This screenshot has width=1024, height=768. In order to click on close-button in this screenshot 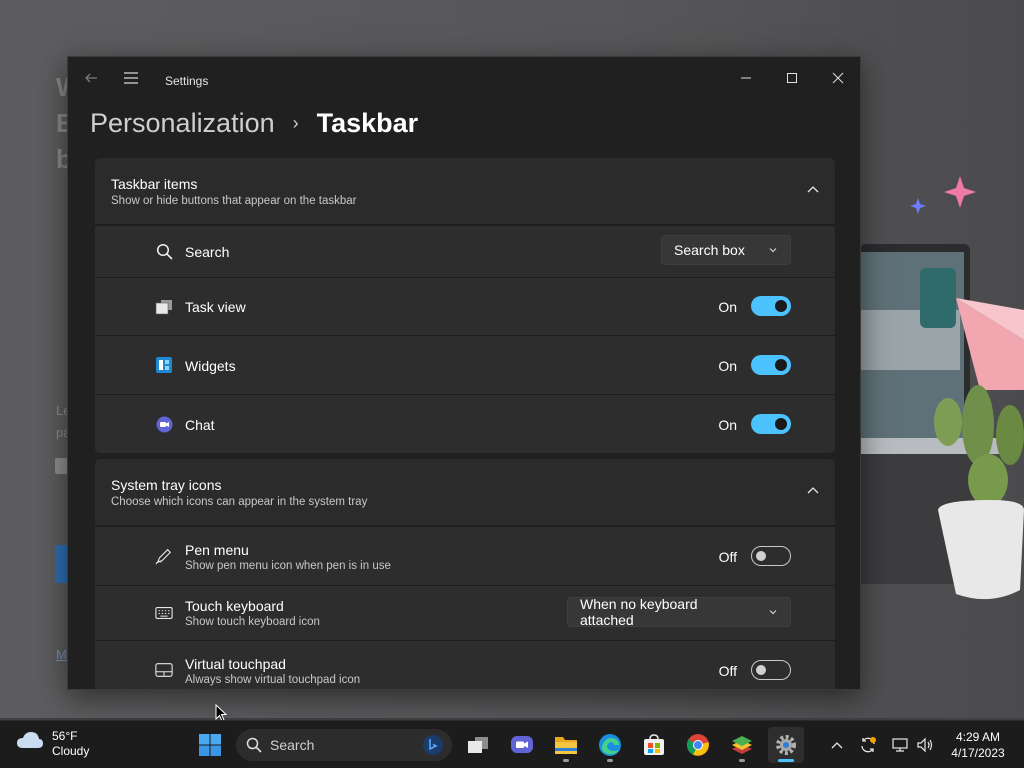, I will do `click(837, 78)`.